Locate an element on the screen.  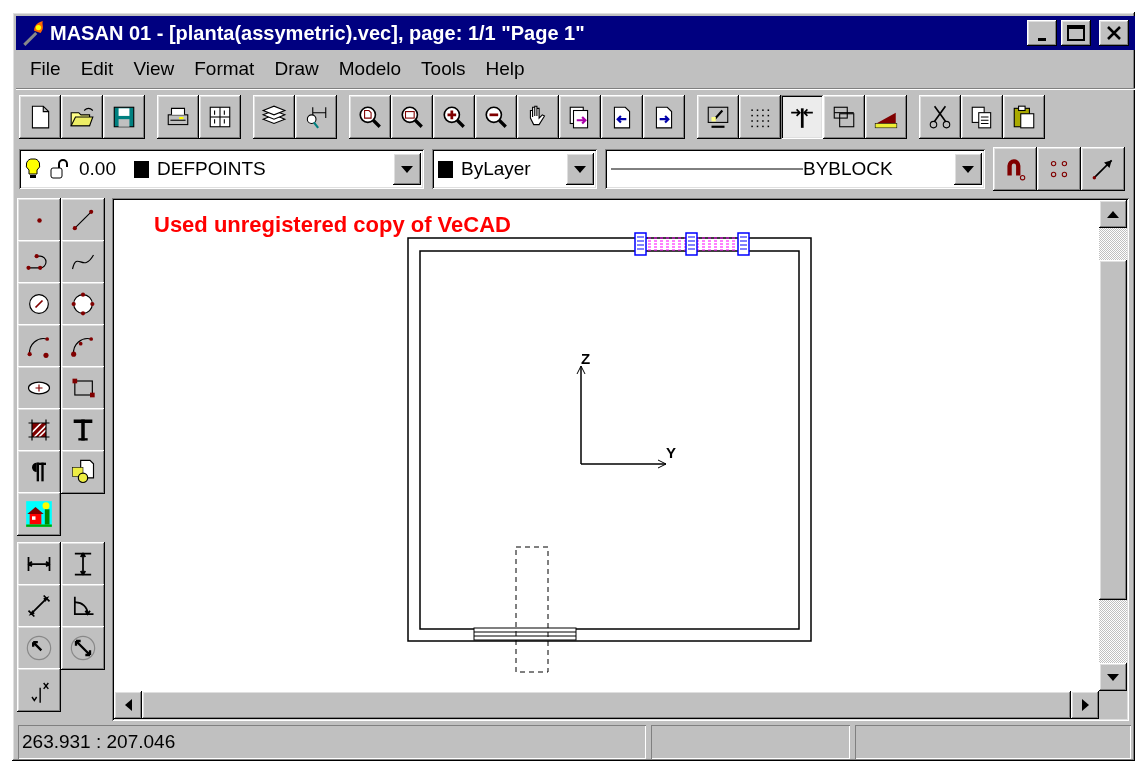
zoom-window-icon is located at coordinates (412, 117).